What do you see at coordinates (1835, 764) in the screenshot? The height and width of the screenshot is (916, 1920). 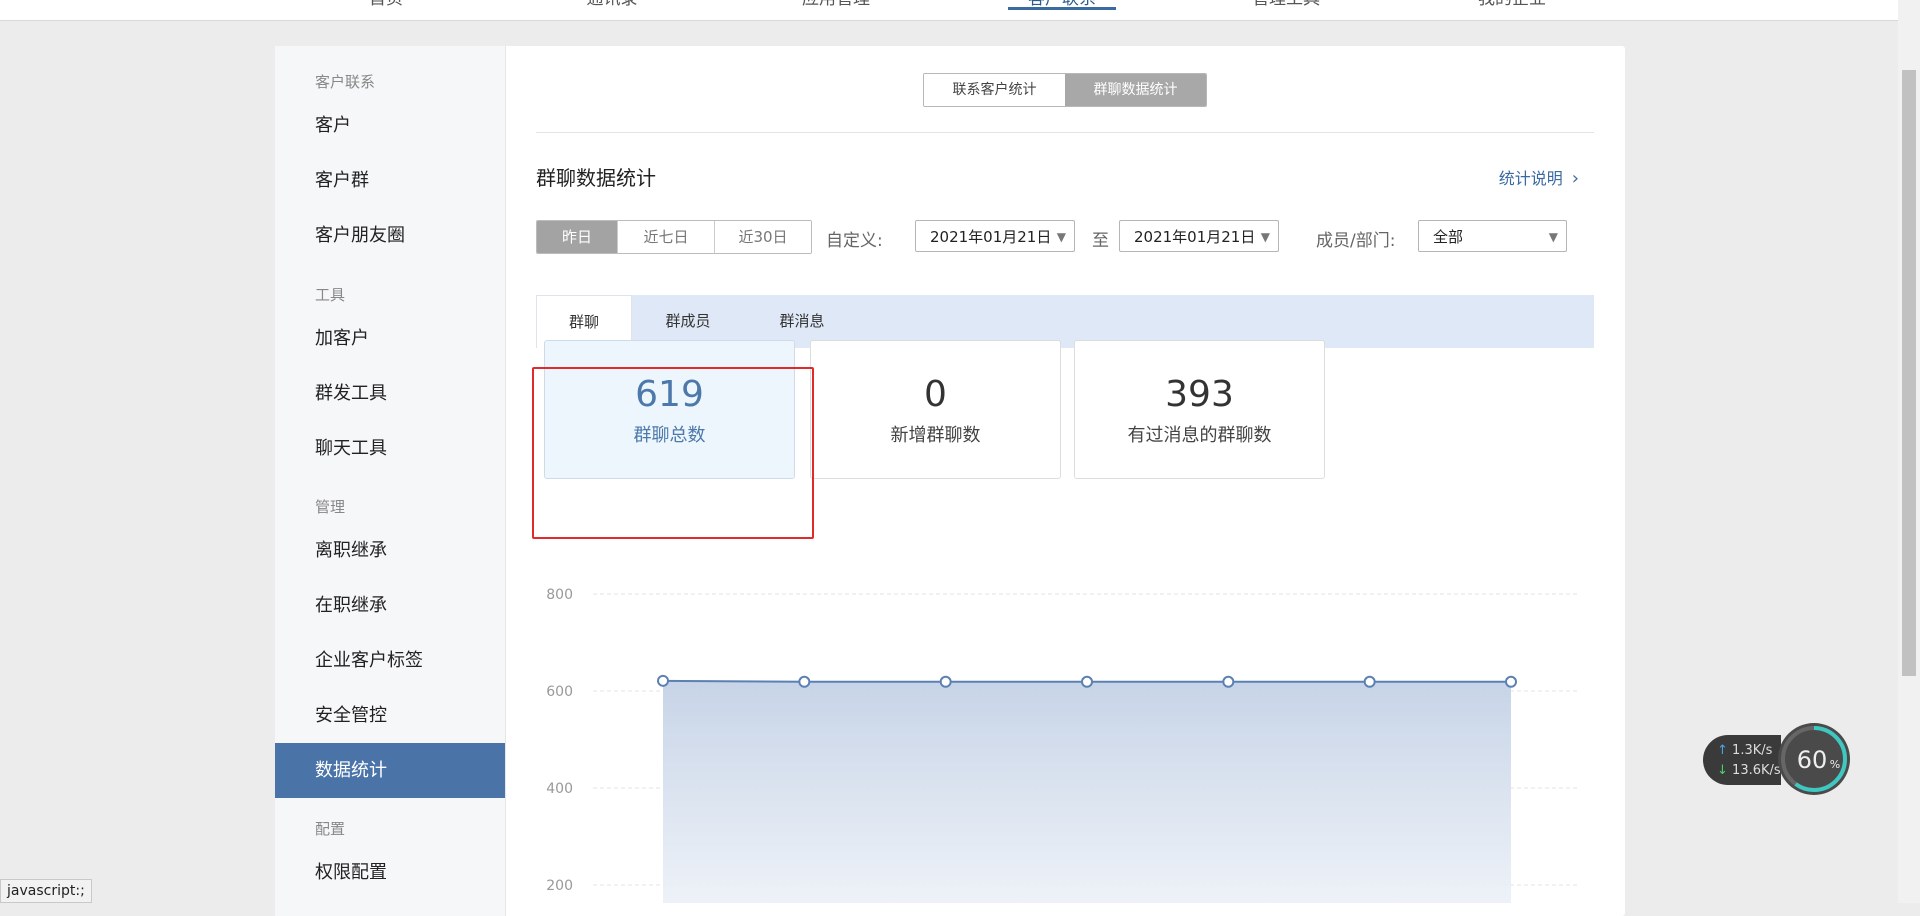 I see `gauge-unit: %` at bounding box center [1835, 764].